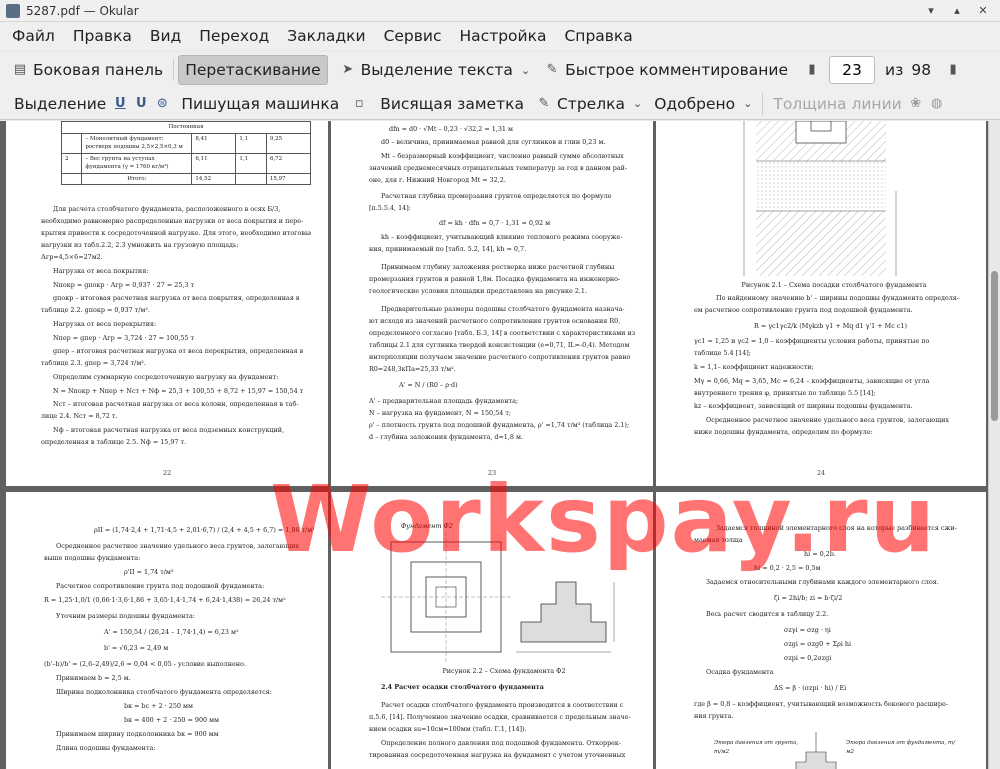 The width and height of the screenshot is (1000, 769). What do you see at coordinates (390, 208) in the screenshot?
I see `text-line: [п.5.5.4, 14]:` at bounding box center [390, 208].